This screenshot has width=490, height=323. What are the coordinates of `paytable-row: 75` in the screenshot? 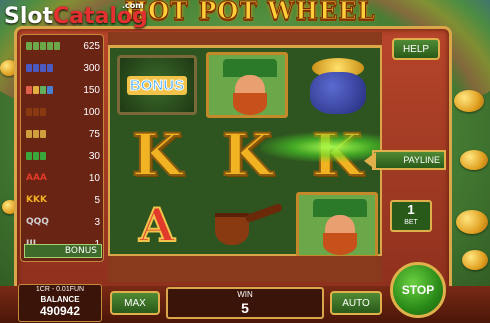 It's located at (63, 134).